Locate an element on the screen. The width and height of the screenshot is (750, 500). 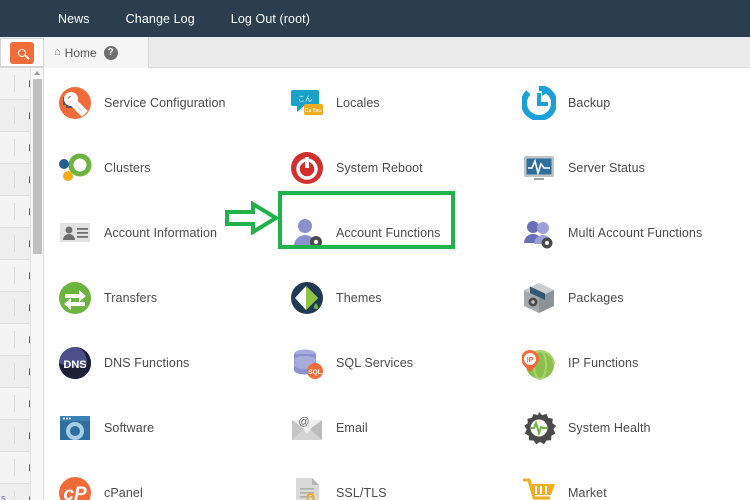
svg-text: cP is located at coordinates (75, 492).